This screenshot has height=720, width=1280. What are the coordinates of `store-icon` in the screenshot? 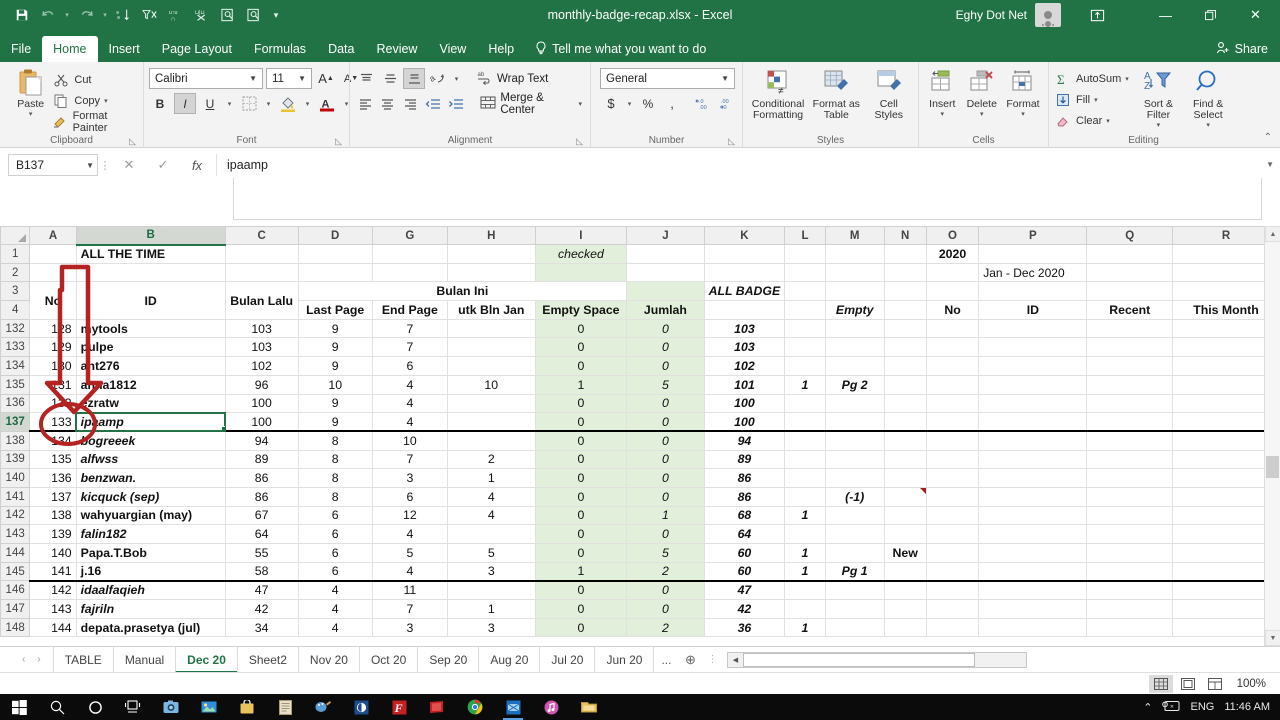 It's located at (247, 707).